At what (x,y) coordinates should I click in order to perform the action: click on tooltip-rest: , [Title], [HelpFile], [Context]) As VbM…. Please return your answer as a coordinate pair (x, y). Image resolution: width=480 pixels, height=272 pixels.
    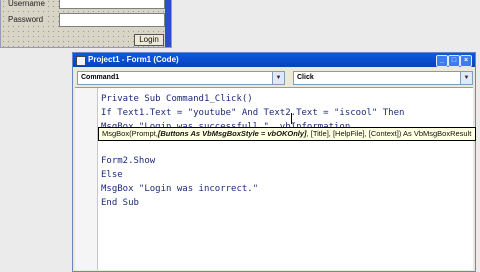
    Looking at the image, I should click on (389, 133).